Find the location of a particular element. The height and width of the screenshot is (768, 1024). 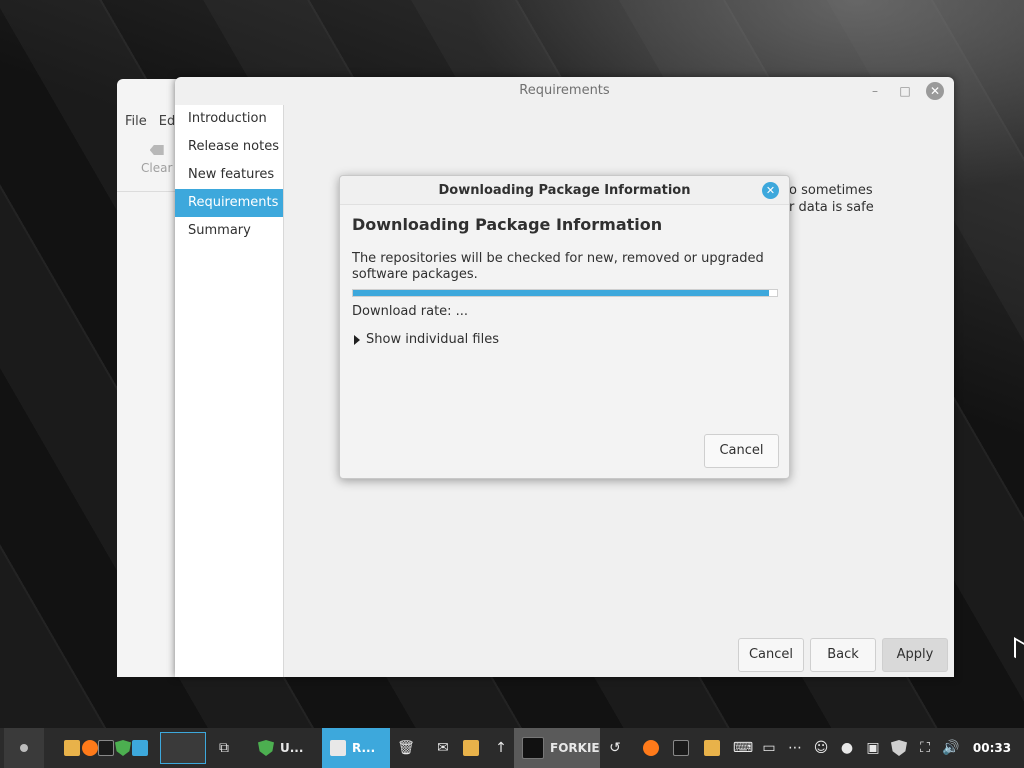

user-icon: ● is located at coordinates (847, 748).